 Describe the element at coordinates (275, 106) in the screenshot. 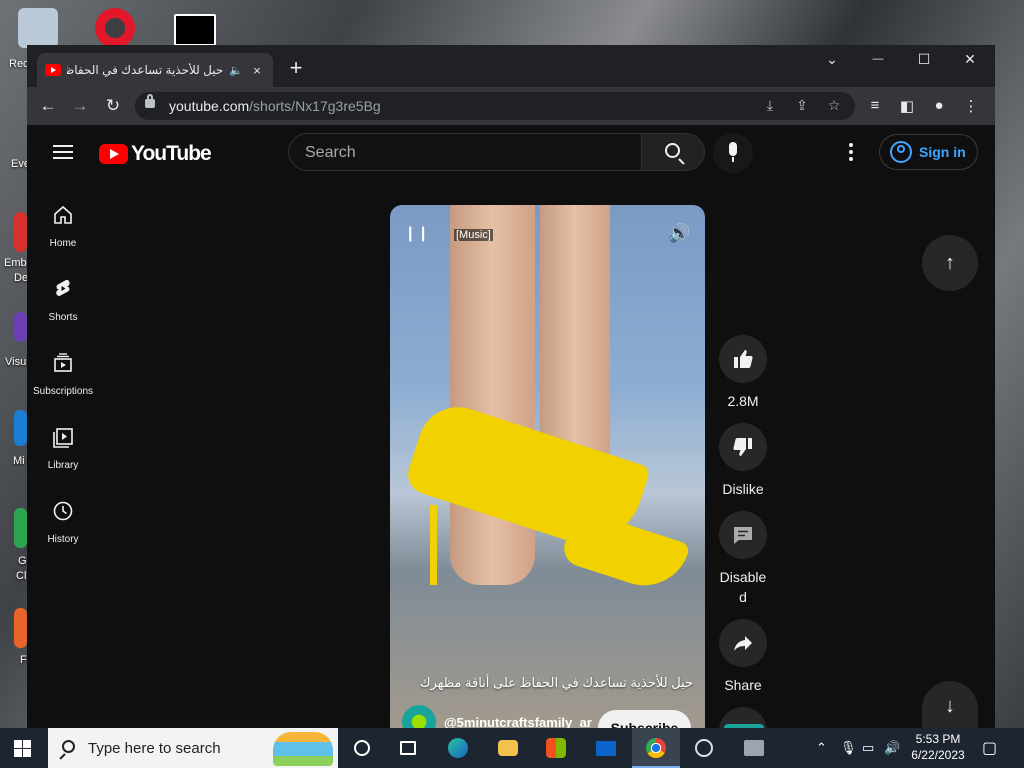

I see `url-text: youtube.com/shorts/Nx17g3re5Bg` at that location.